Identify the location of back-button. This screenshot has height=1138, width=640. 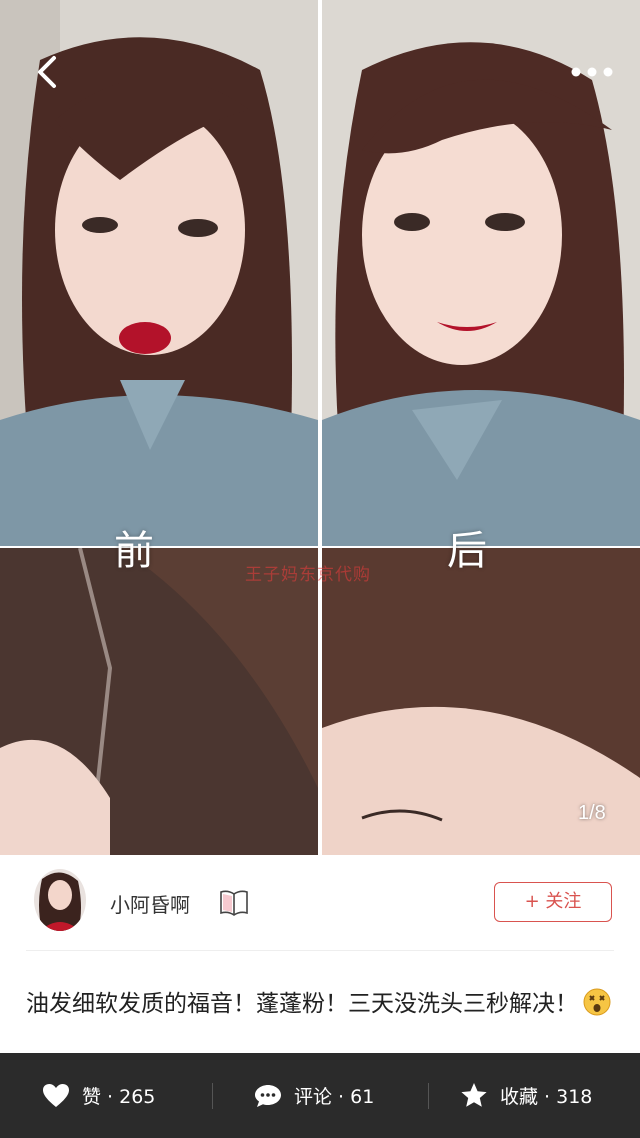
(48, 72).